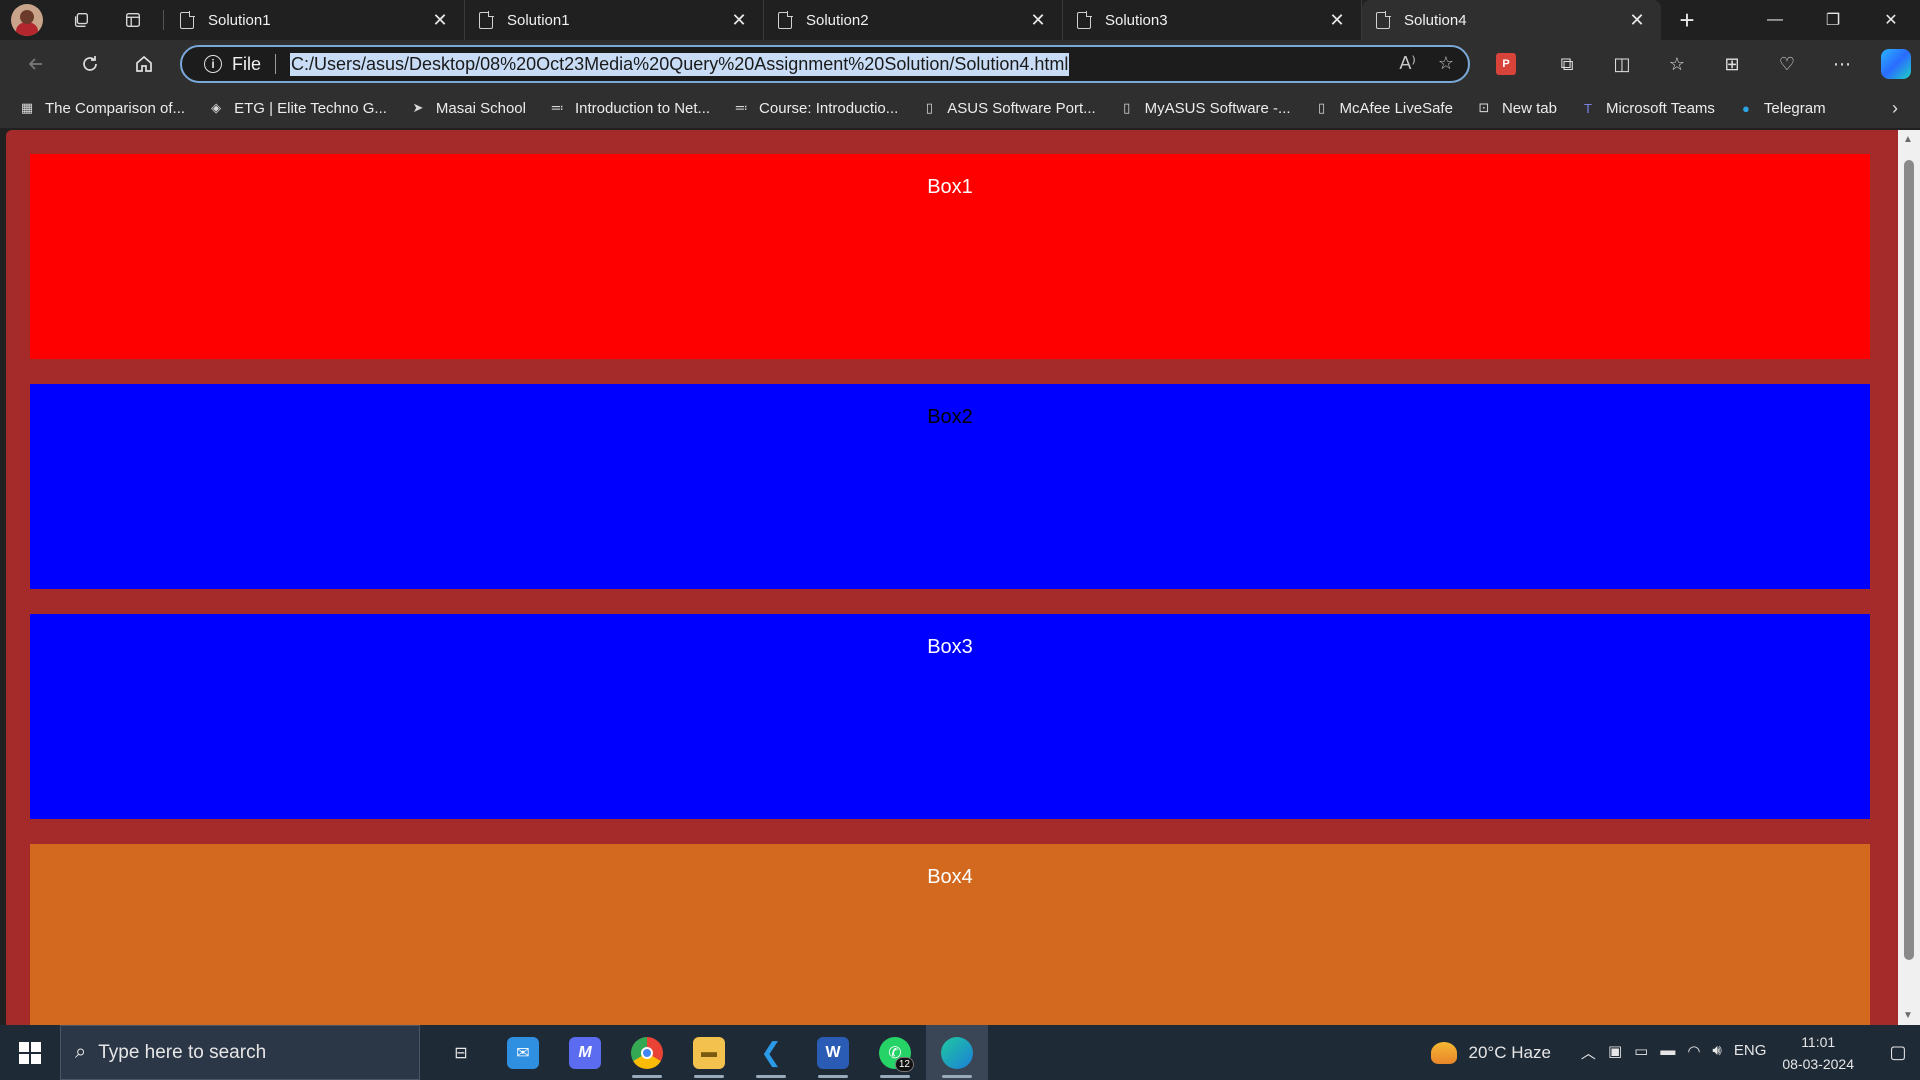 Image resolution: width=1920 pixels, height=1080 pixels. Describe the element at coordinates (709, 1052) in the screenshot. I see `file-explorer-icon: ▬` at that location.